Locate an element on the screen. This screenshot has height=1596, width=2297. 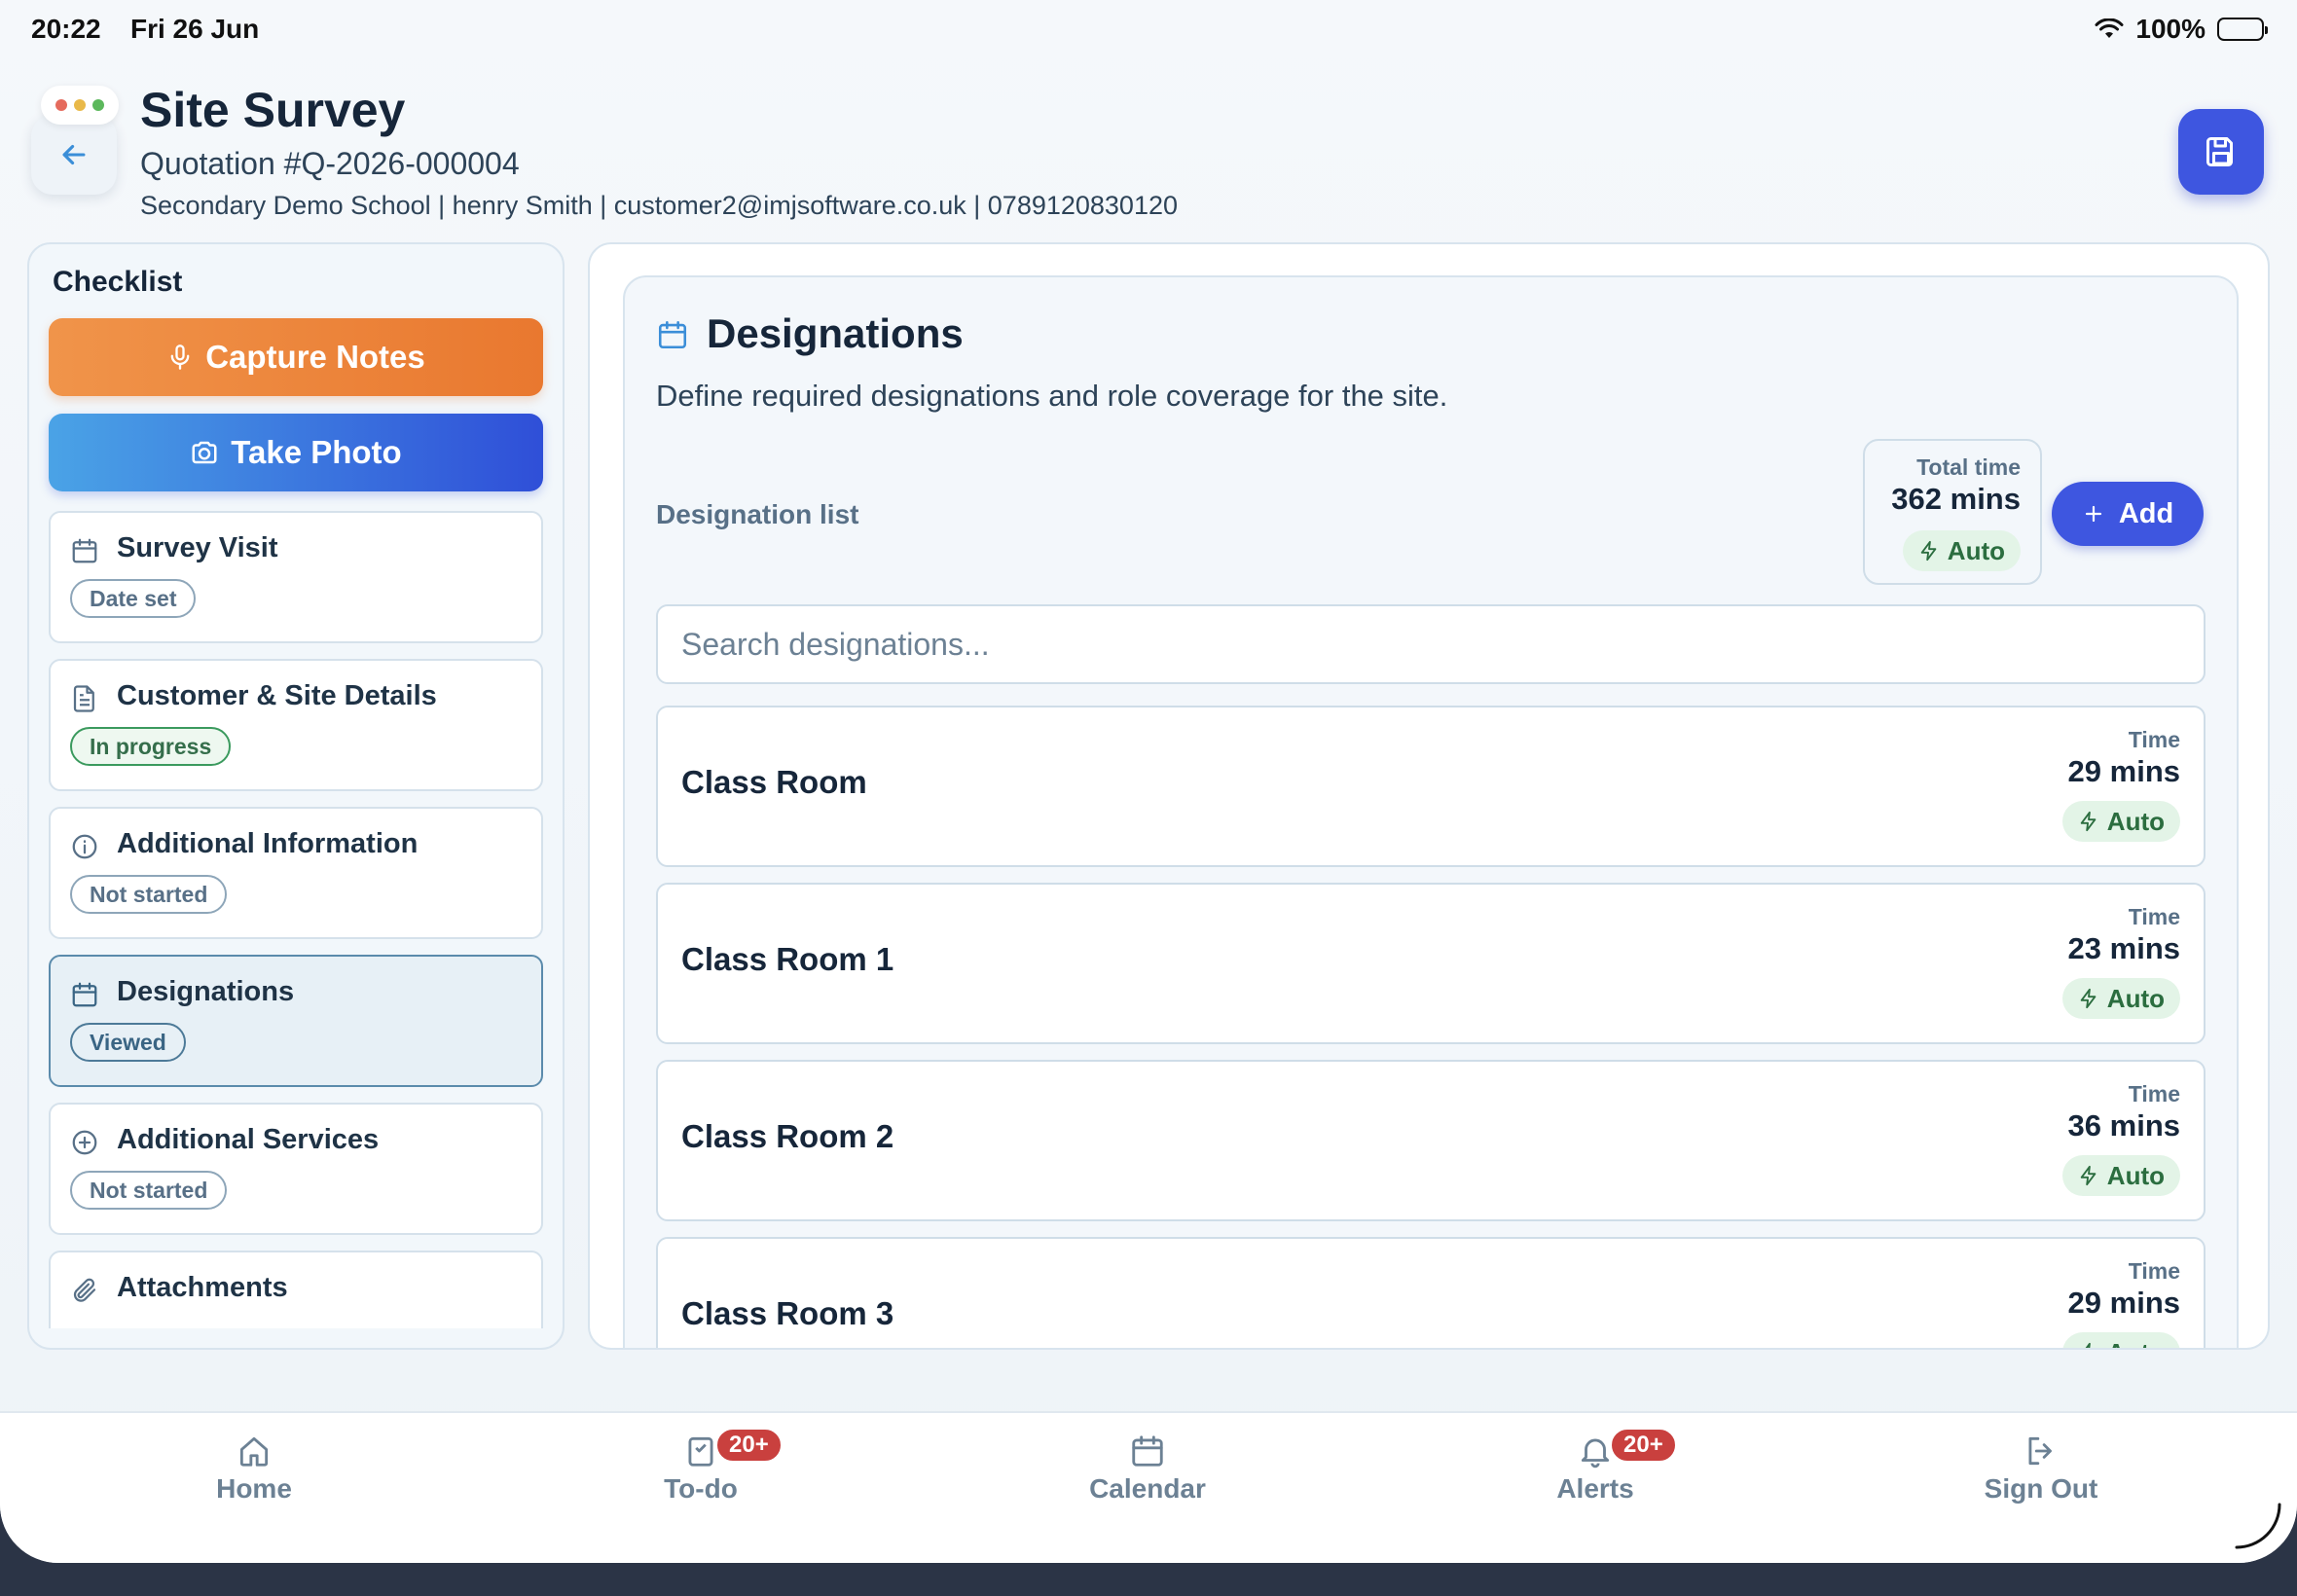
checklist-item-label: Designations is located at coordinates (206, 991).